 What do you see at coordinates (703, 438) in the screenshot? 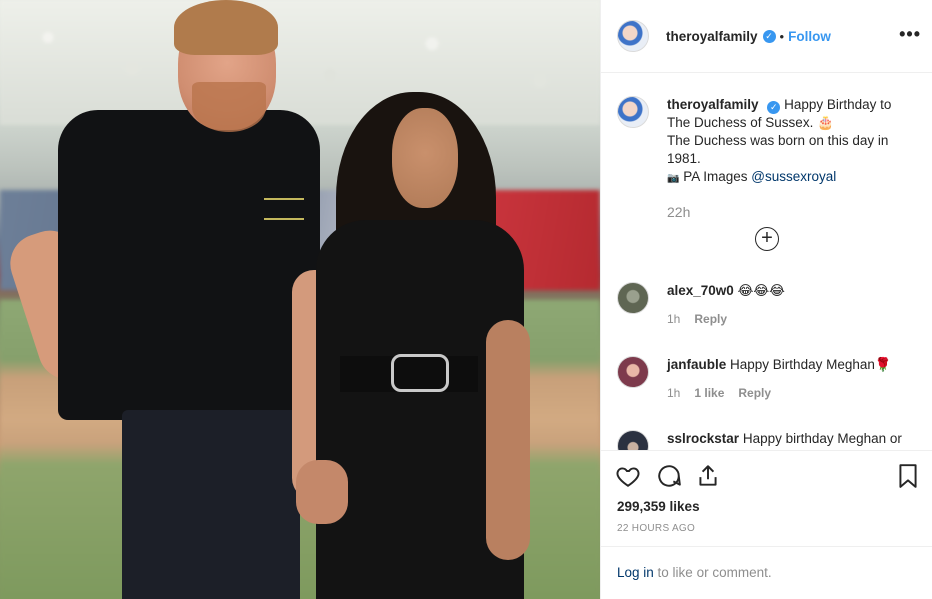
I see `comment-username: sslrockstar` at bounding box center [703, 438].